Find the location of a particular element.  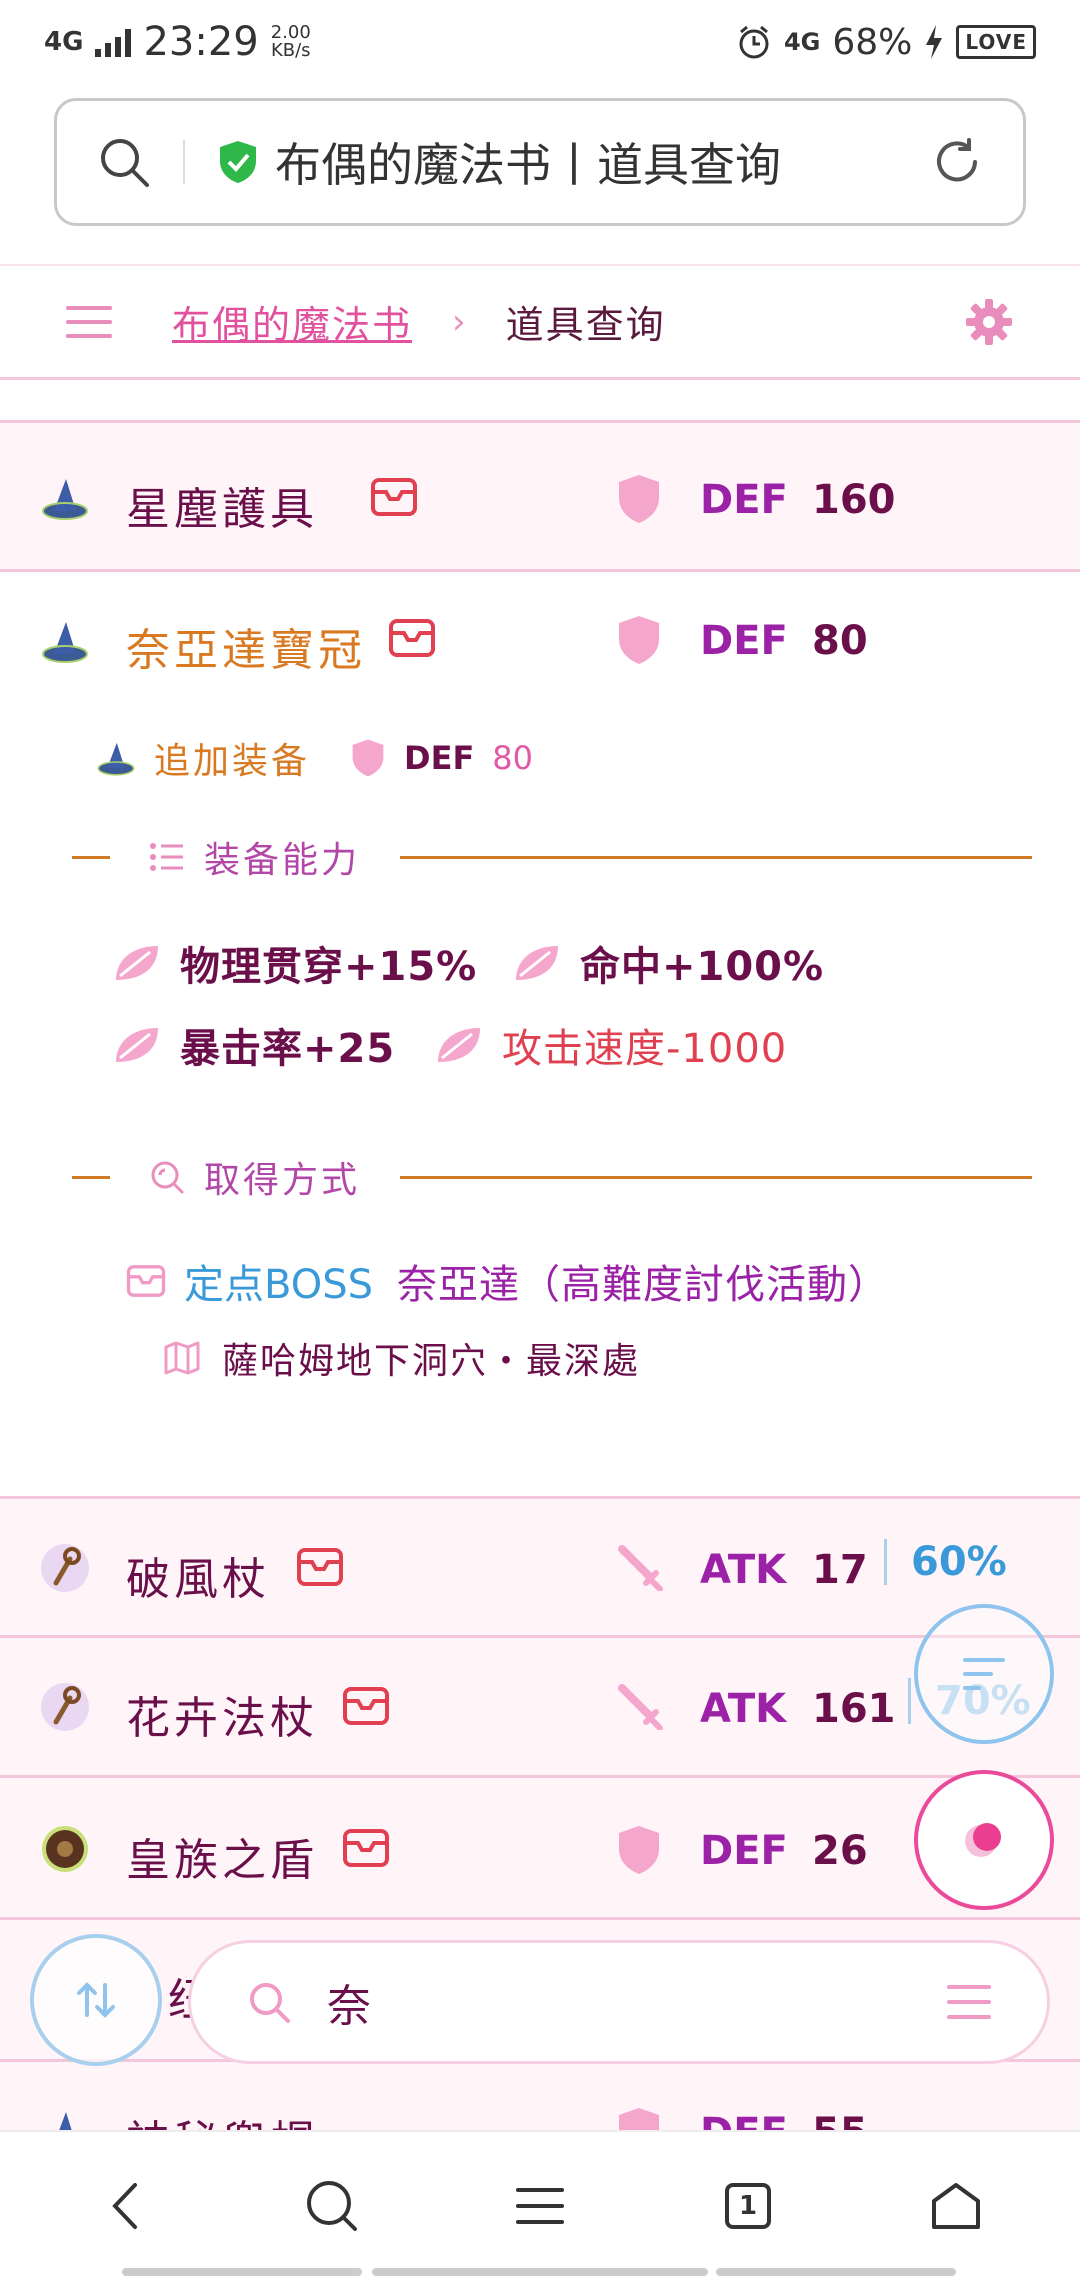

sort-button is located at coordinates (984, 1674).